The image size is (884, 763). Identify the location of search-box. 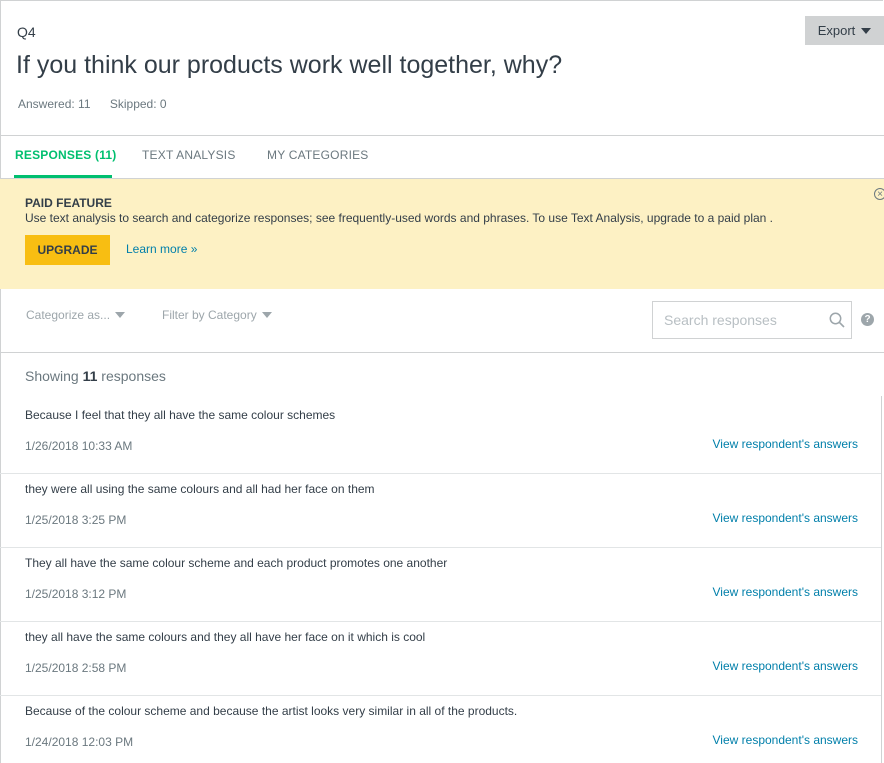
(752, 320).